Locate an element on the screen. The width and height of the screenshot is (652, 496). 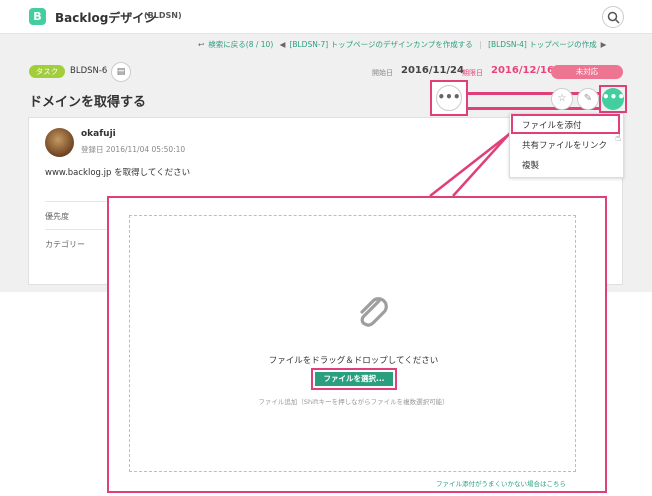
property-label: 優先度 is located at coordinates (57, 216).